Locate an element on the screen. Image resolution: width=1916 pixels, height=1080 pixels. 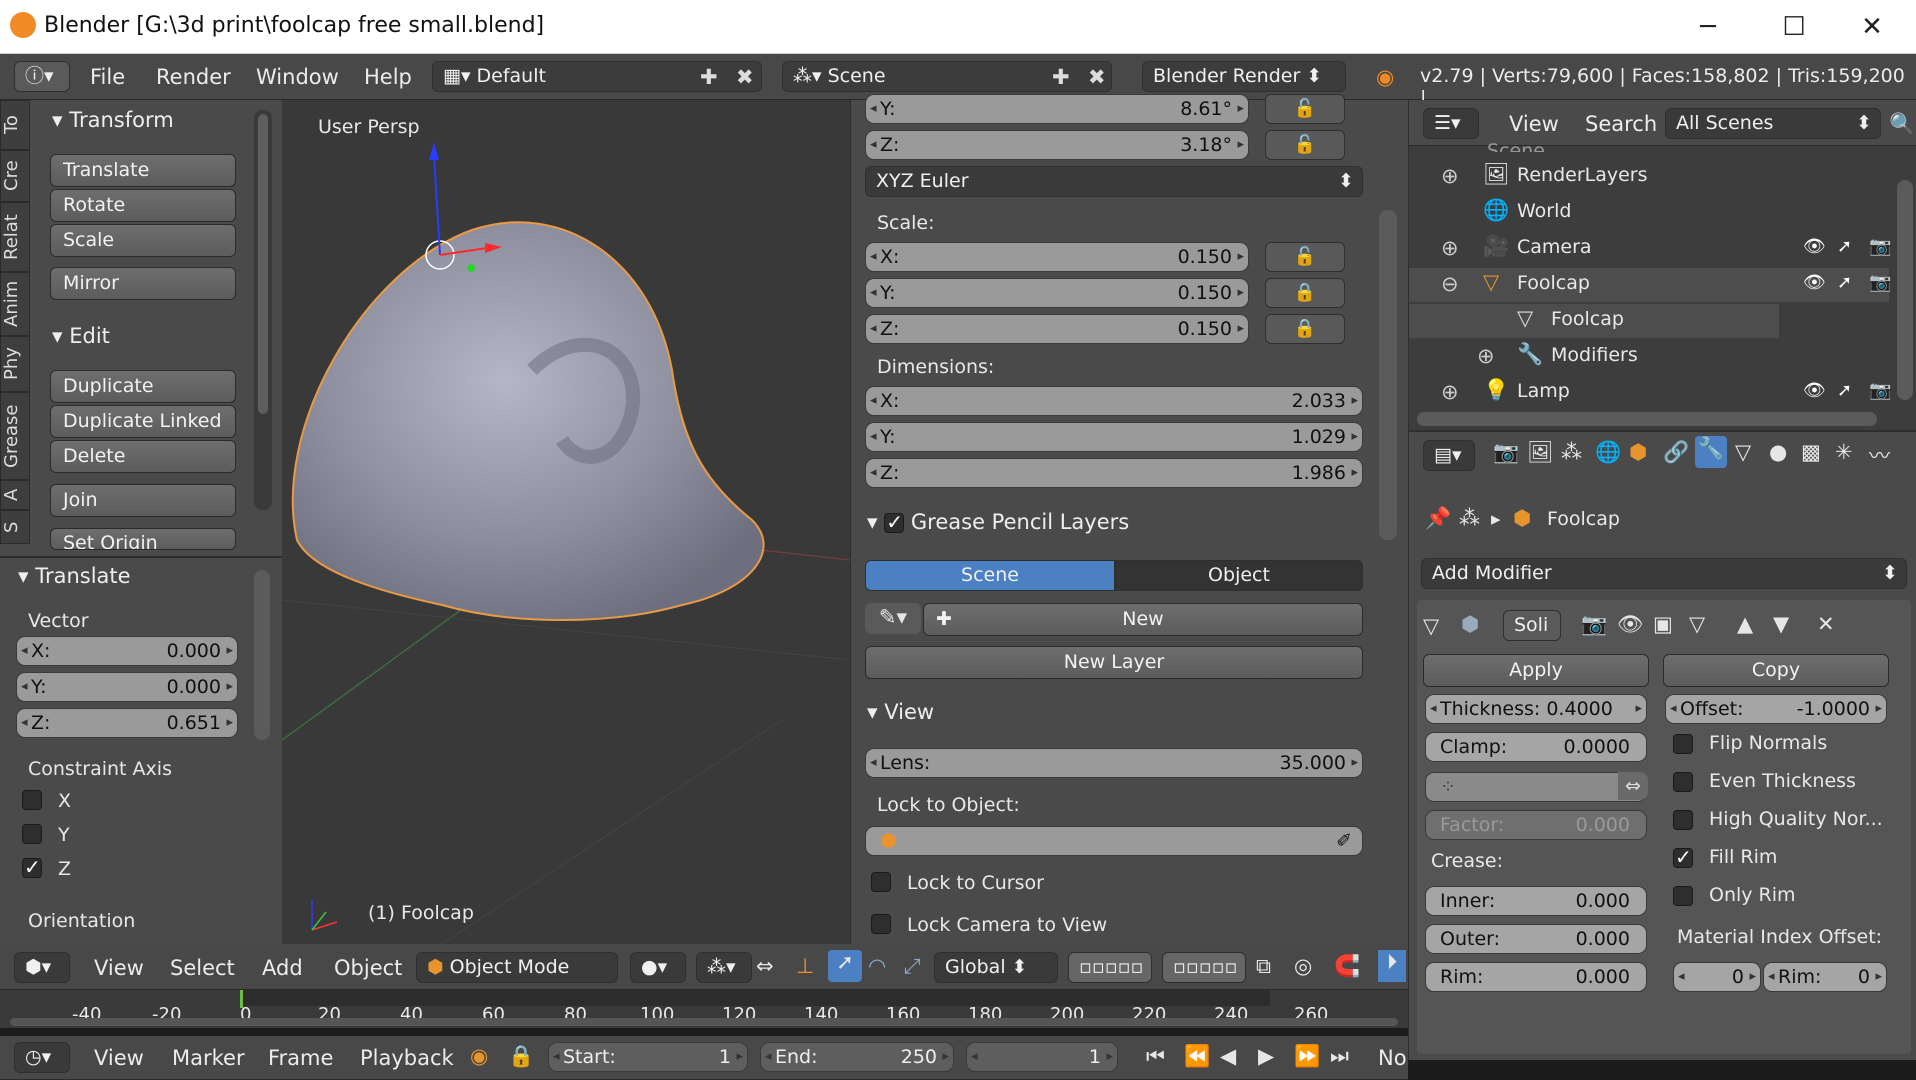
lock-to-object-field: ⬢ ✐ is located at coordinates (1114, 841).